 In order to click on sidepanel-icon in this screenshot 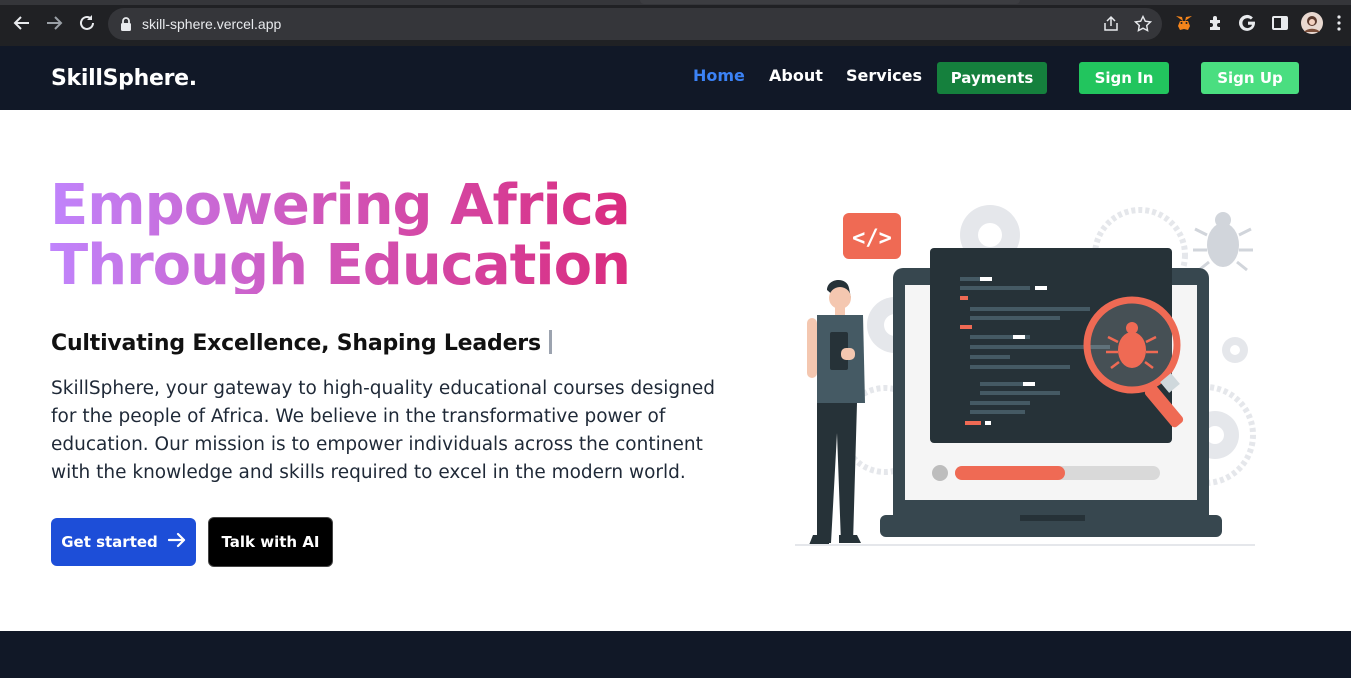, I will do `click(1280, 23)`.